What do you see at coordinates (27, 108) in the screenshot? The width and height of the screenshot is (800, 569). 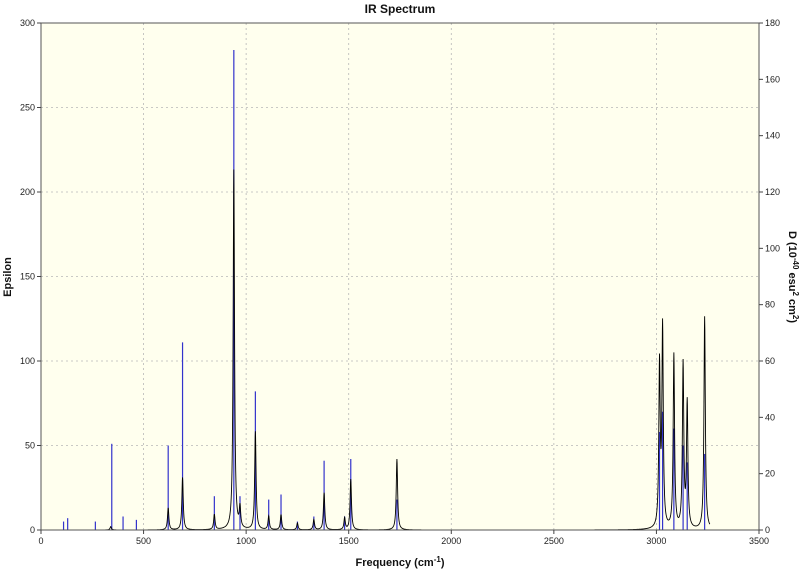 I see `y-tick-label: 250` at bounding box center [27, 108].